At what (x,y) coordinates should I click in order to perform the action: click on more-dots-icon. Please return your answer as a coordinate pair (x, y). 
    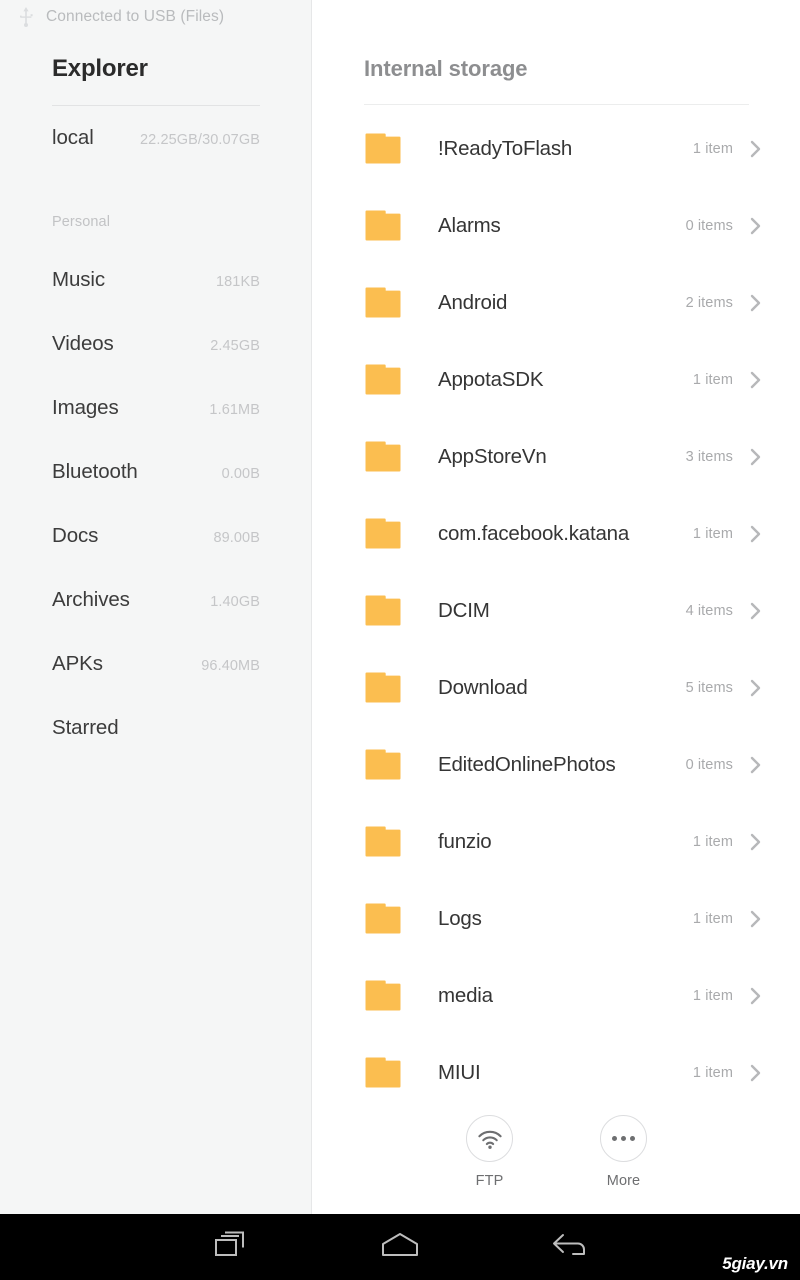
    Looking at the image, I should click on (623, 1138).